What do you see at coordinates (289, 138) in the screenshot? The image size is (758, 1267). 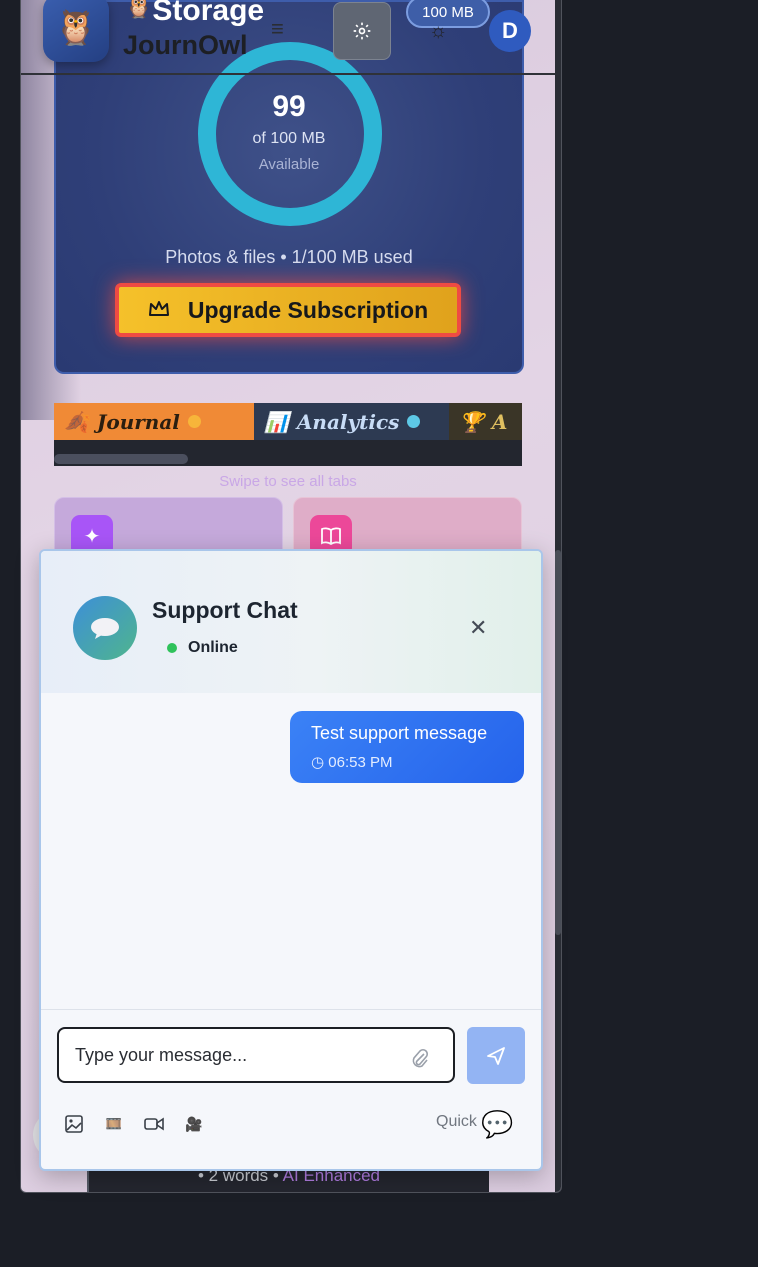 I see `storage-total: of 100 MB` at bounding box center [289, 138].